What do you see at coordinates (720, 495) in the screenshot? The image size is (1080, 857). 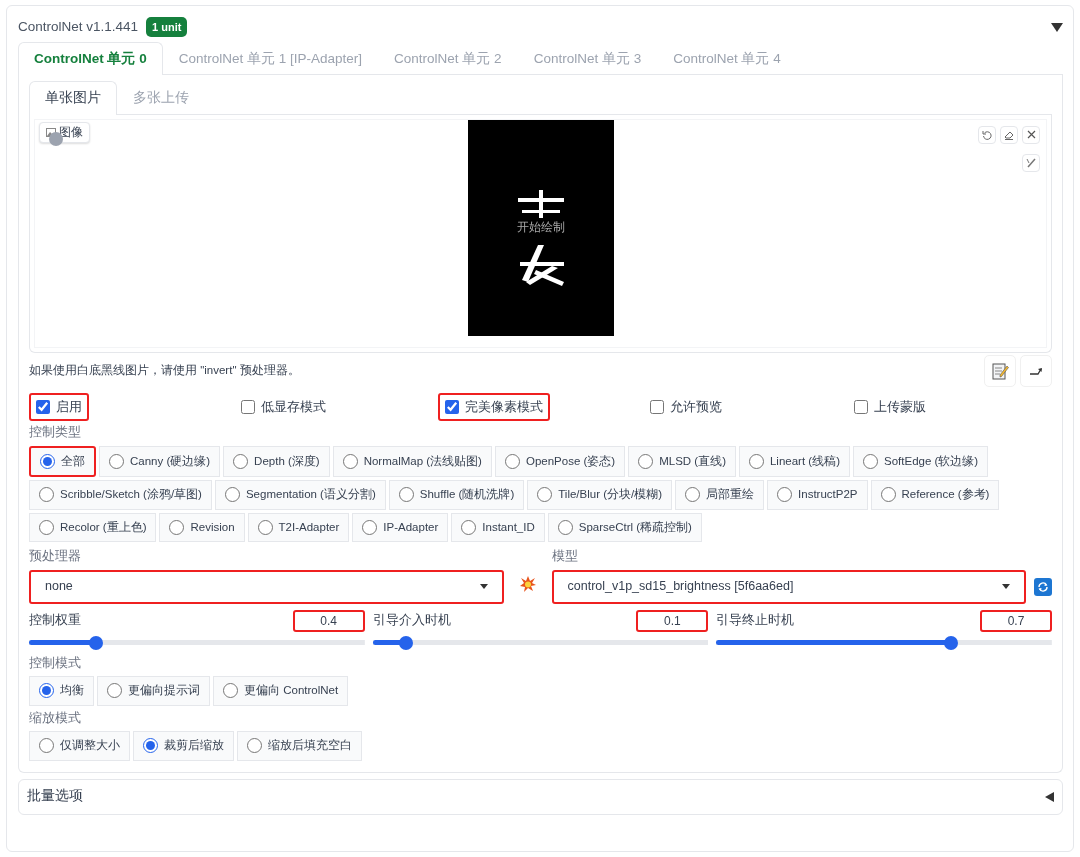 I see `radio-option: 局部重绘` at bounding box center [720, 495].